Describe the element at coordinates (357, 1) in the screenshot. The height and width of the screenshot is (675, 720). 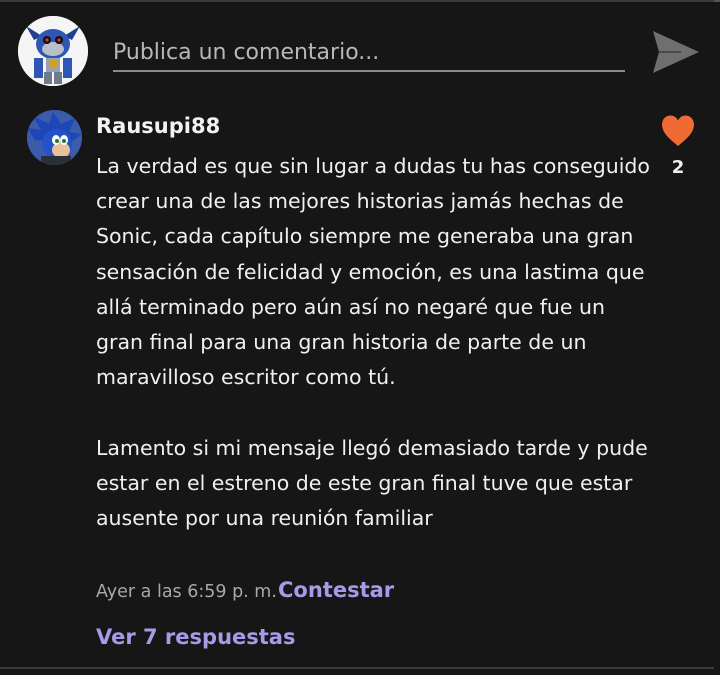
I see `top-divider` at that location.